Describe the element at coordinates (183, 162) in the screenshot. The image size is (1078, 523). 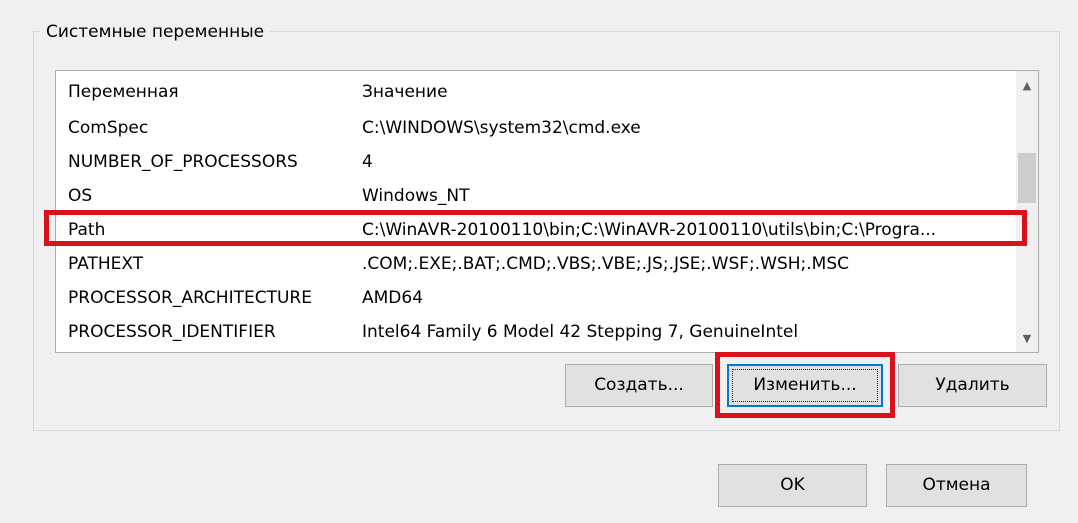
I see `variable-name: NUMBER_OF_PROCESSORS` at that location.